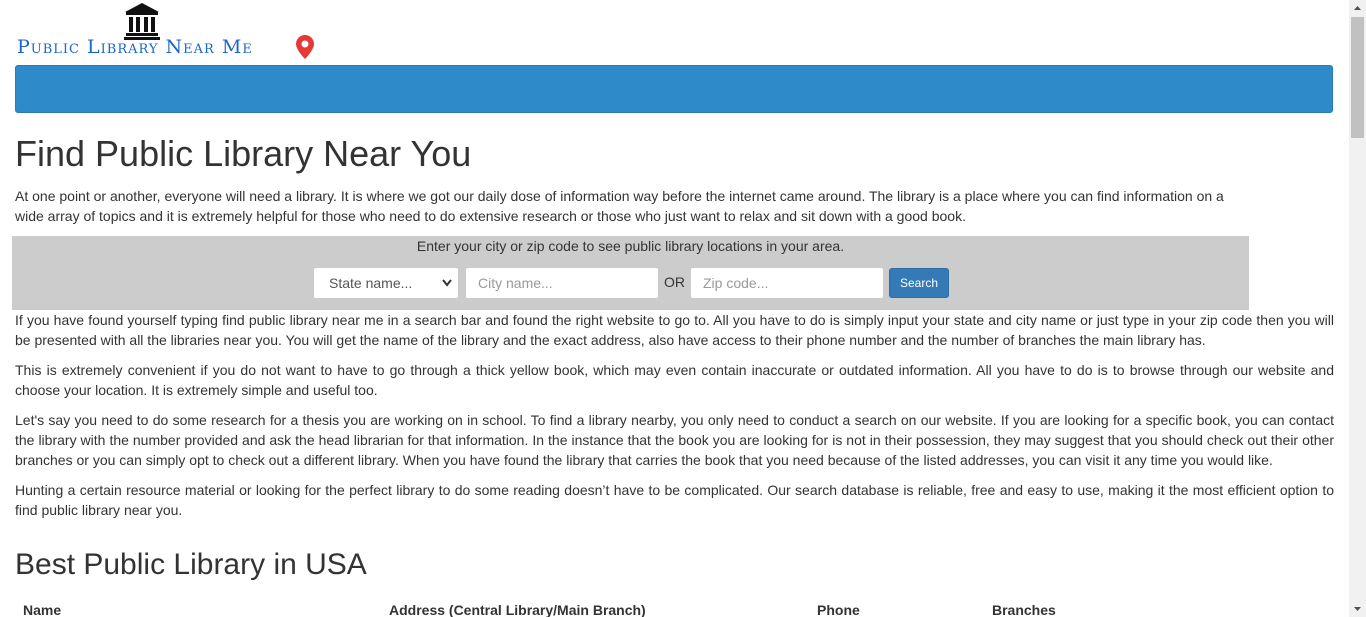 The image size is (1366, 617). I want to click on column-header-branches: Branches, so click(1024, 609).